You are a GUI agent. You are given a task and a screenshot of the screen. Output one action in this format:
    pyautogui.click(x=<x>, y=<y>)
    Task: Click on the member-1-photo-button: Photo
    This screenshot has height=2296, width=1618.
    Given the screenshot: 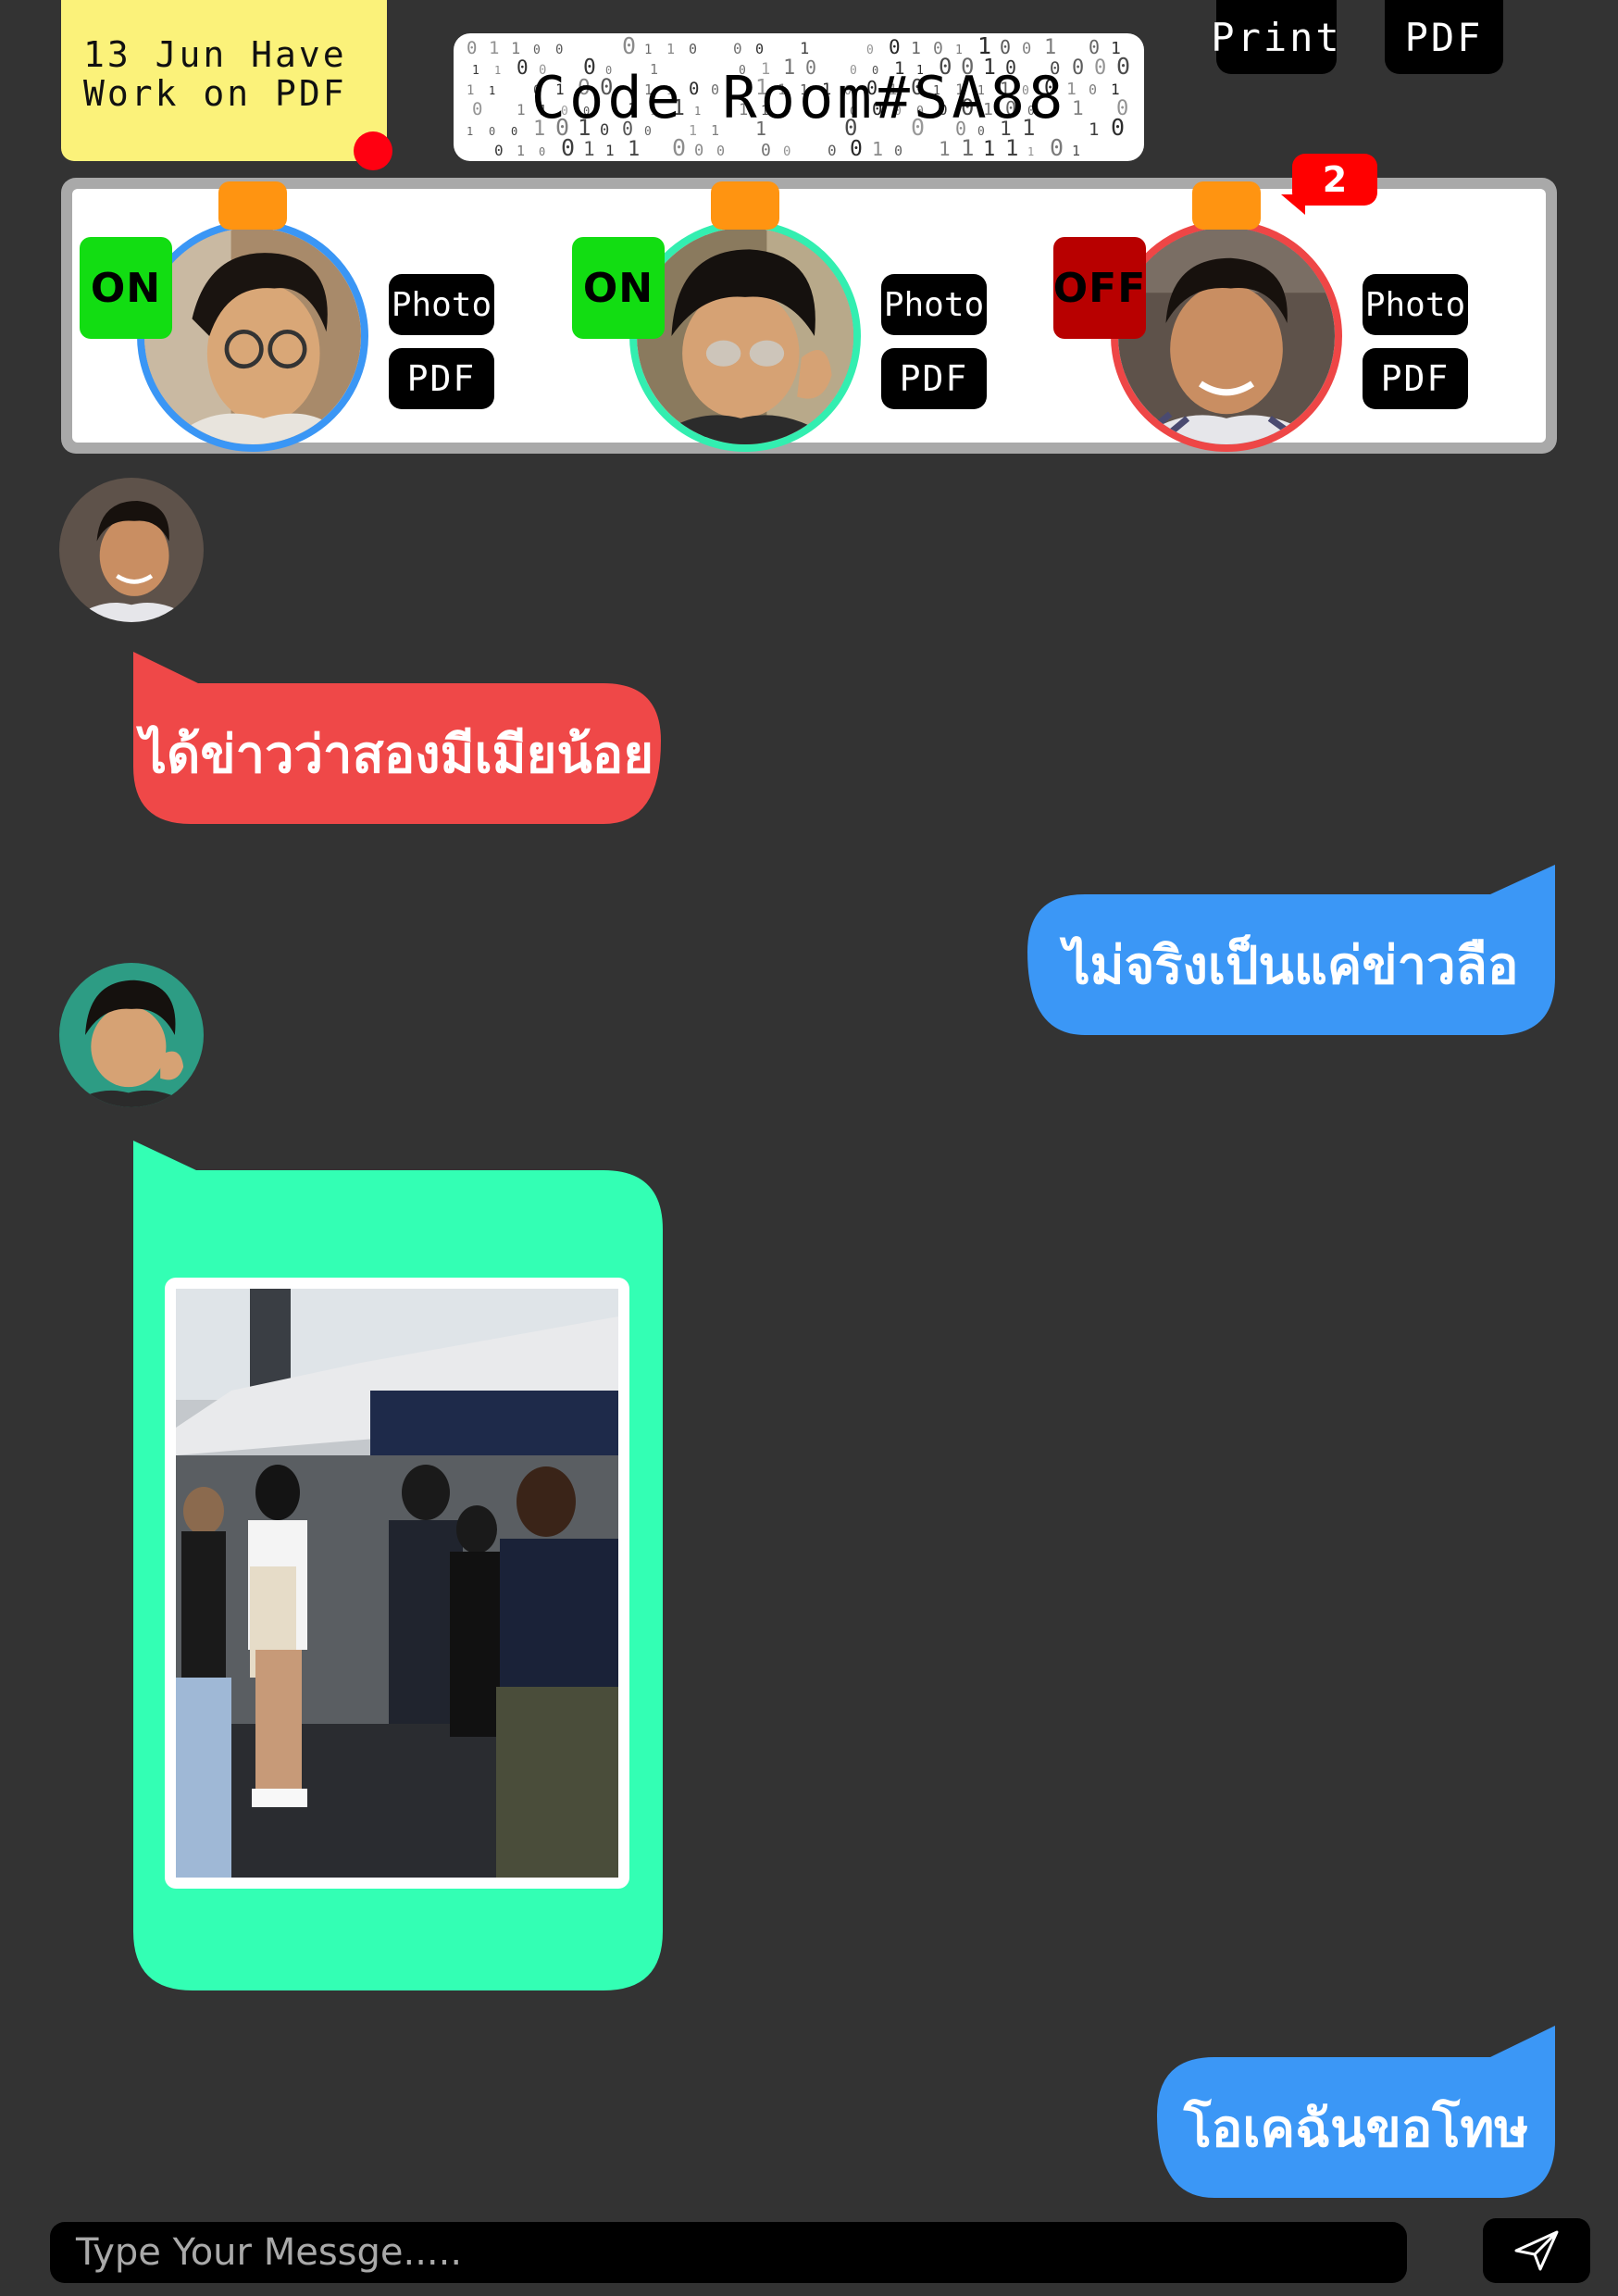 What is the action you would take?
    pyautogui.click(x=441, y=304)
    